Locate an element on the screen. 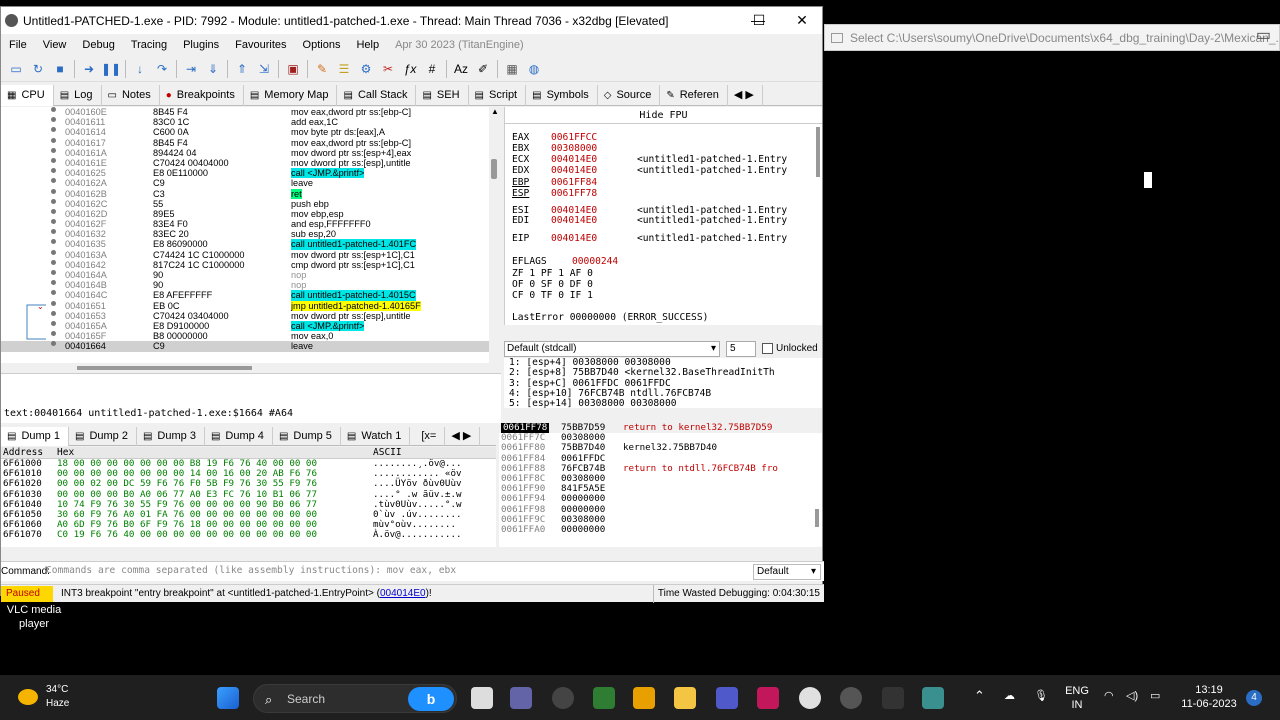  bing-icon: b is located at coordinates (431, 699).